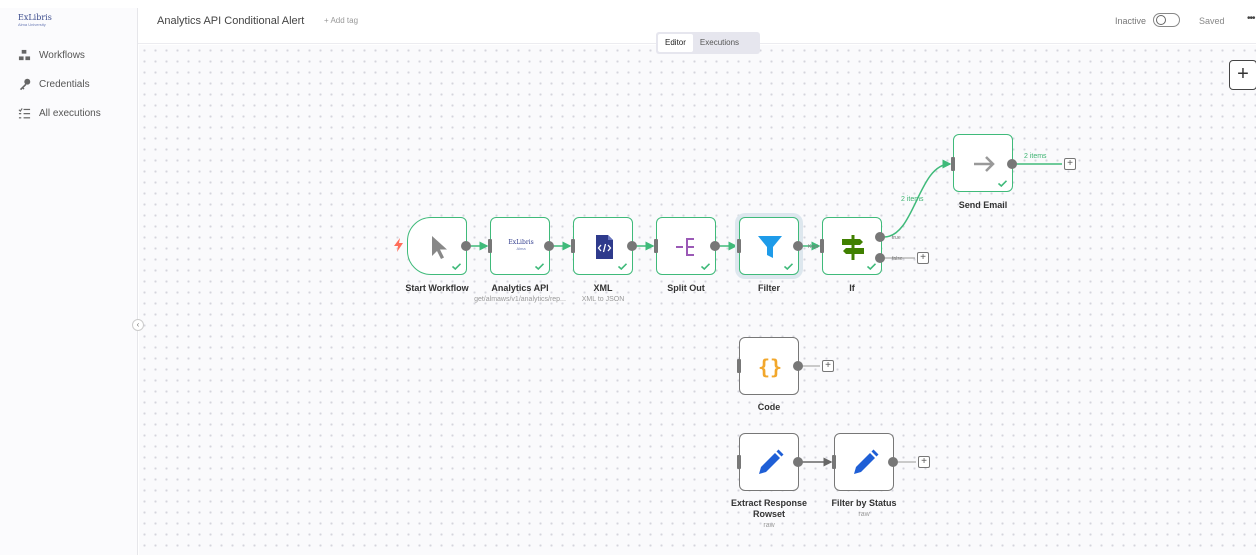 This screenshot has width=1256, height=555. Describe the element at coordinates (1161, 20) in the screenshot. I see `toggle-knob` at that location.